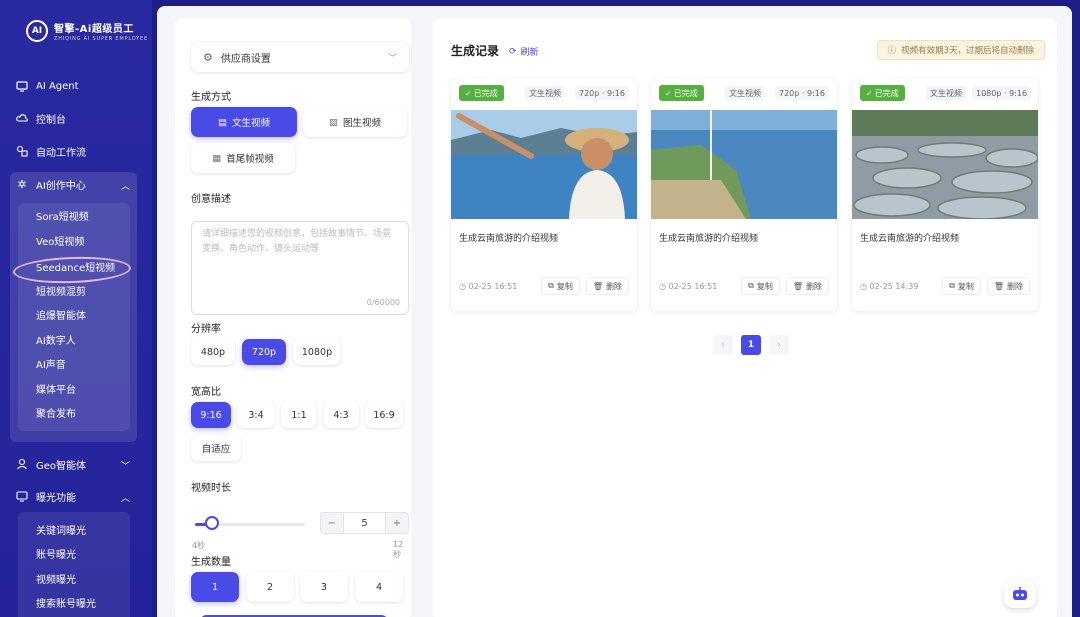 The image size is (1080, 617). I want to click on sidebar-item-ai-agent: AI Agent, so click(47, 86).